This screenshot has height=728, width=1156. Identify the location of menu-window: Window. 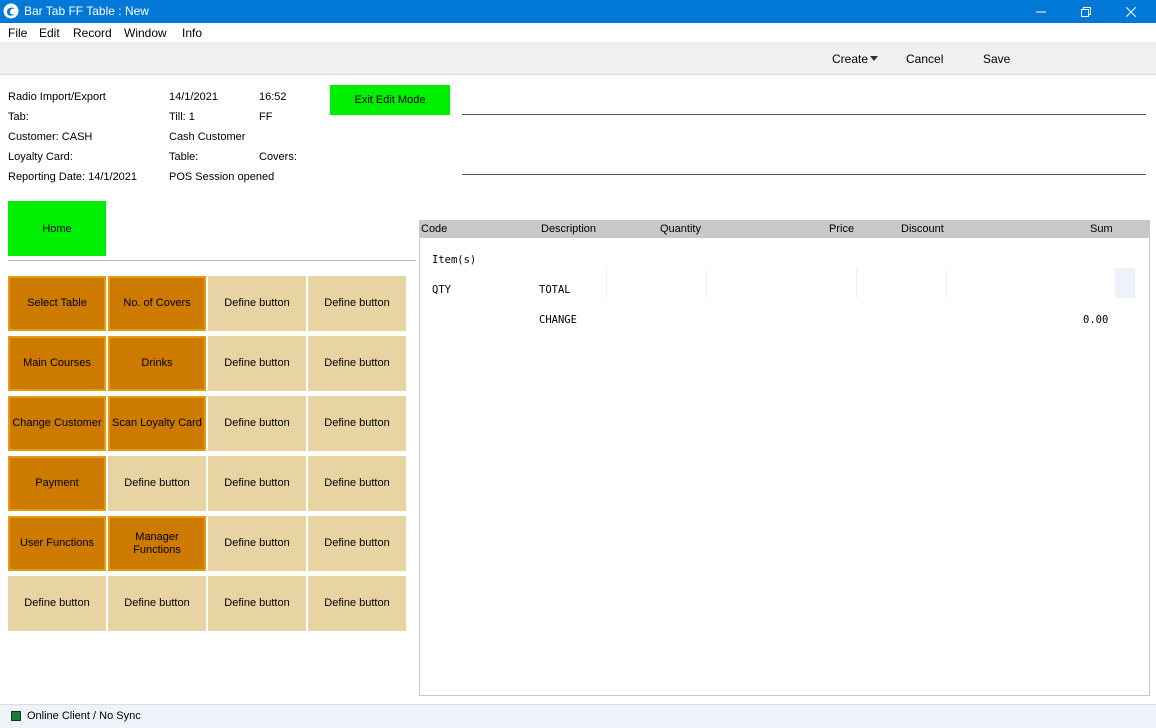
(145, 33).